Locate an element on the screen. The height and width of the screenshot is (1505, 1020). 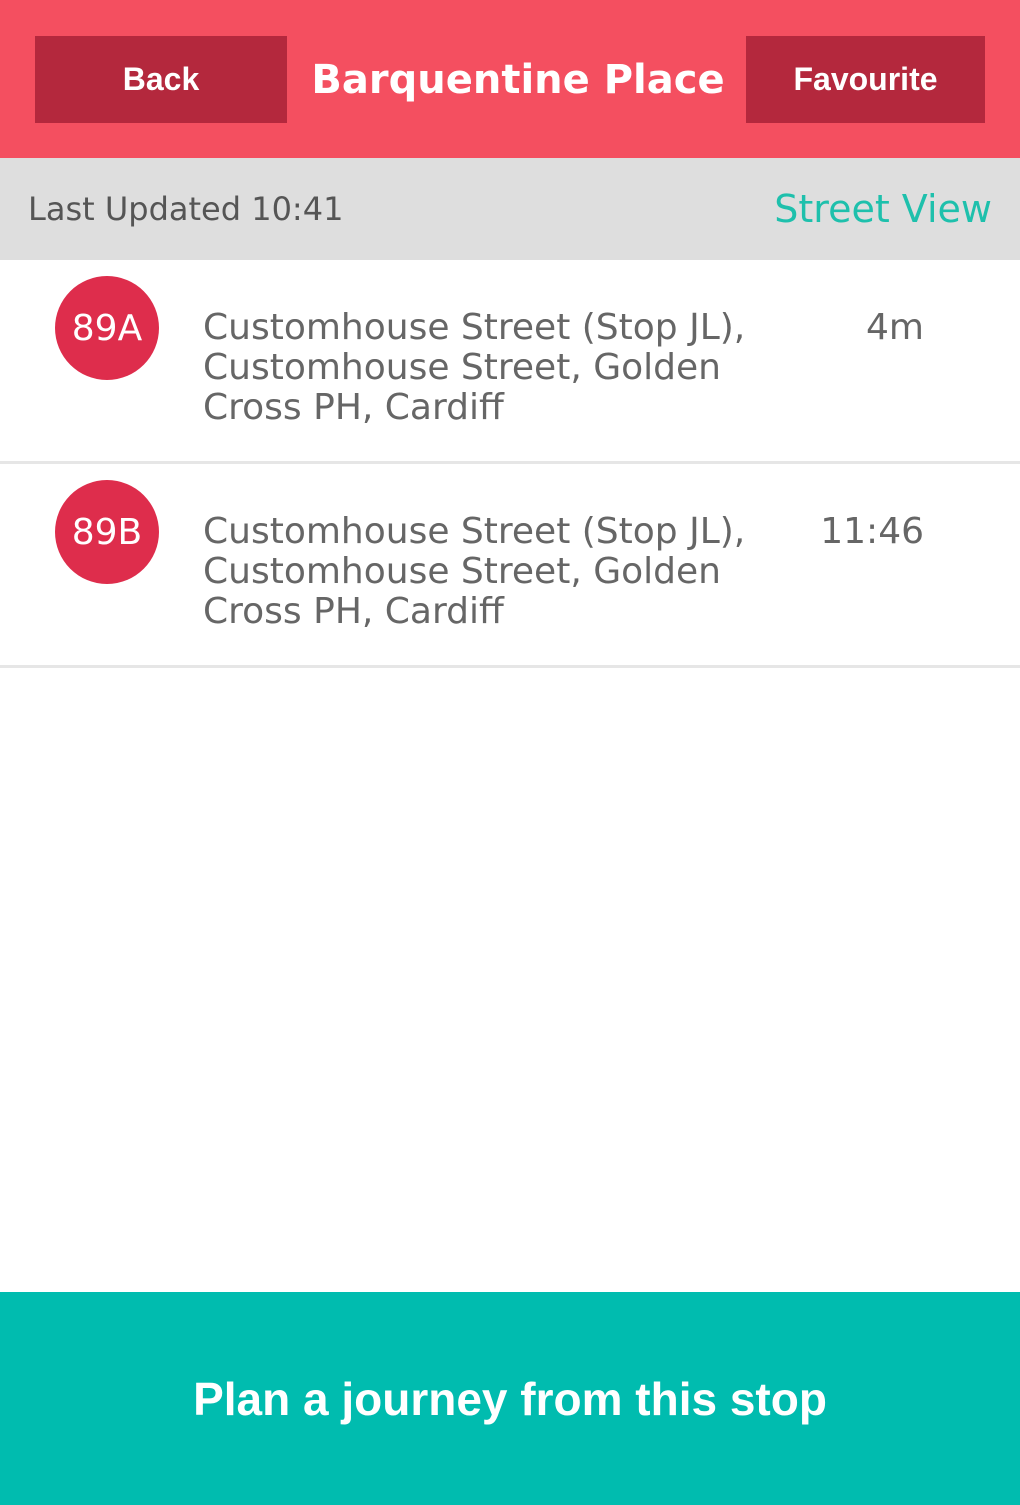
status-bar: Last Updated 10:41 Street View is located at coordinates (510, 209).